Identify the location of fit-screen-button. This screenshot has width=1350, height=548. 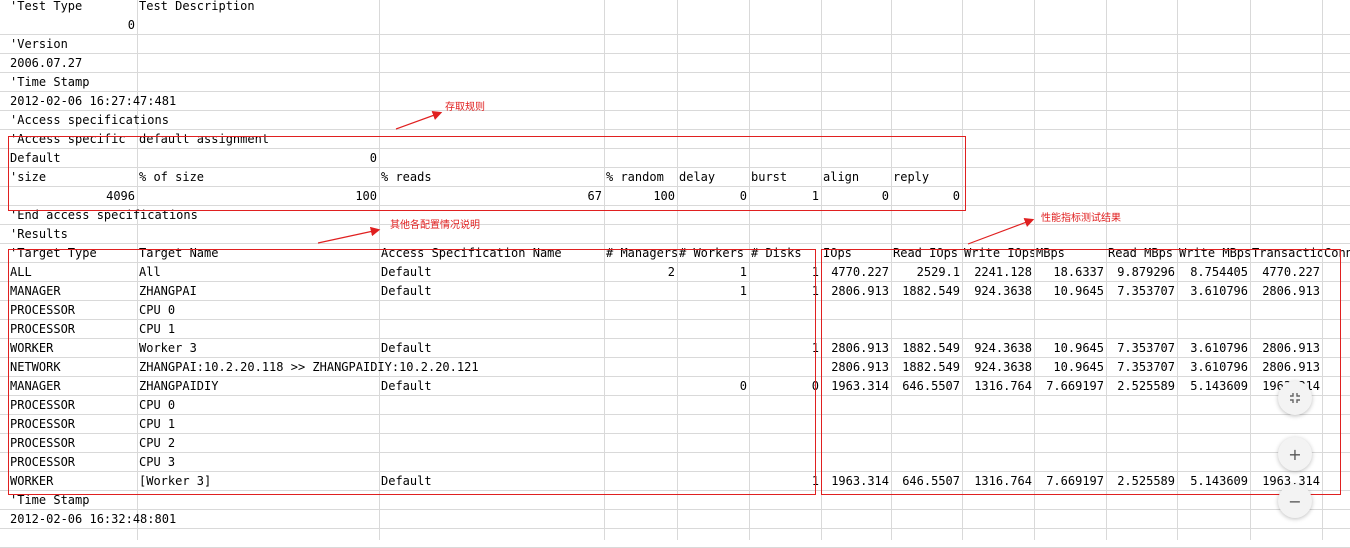
(1295, 398).